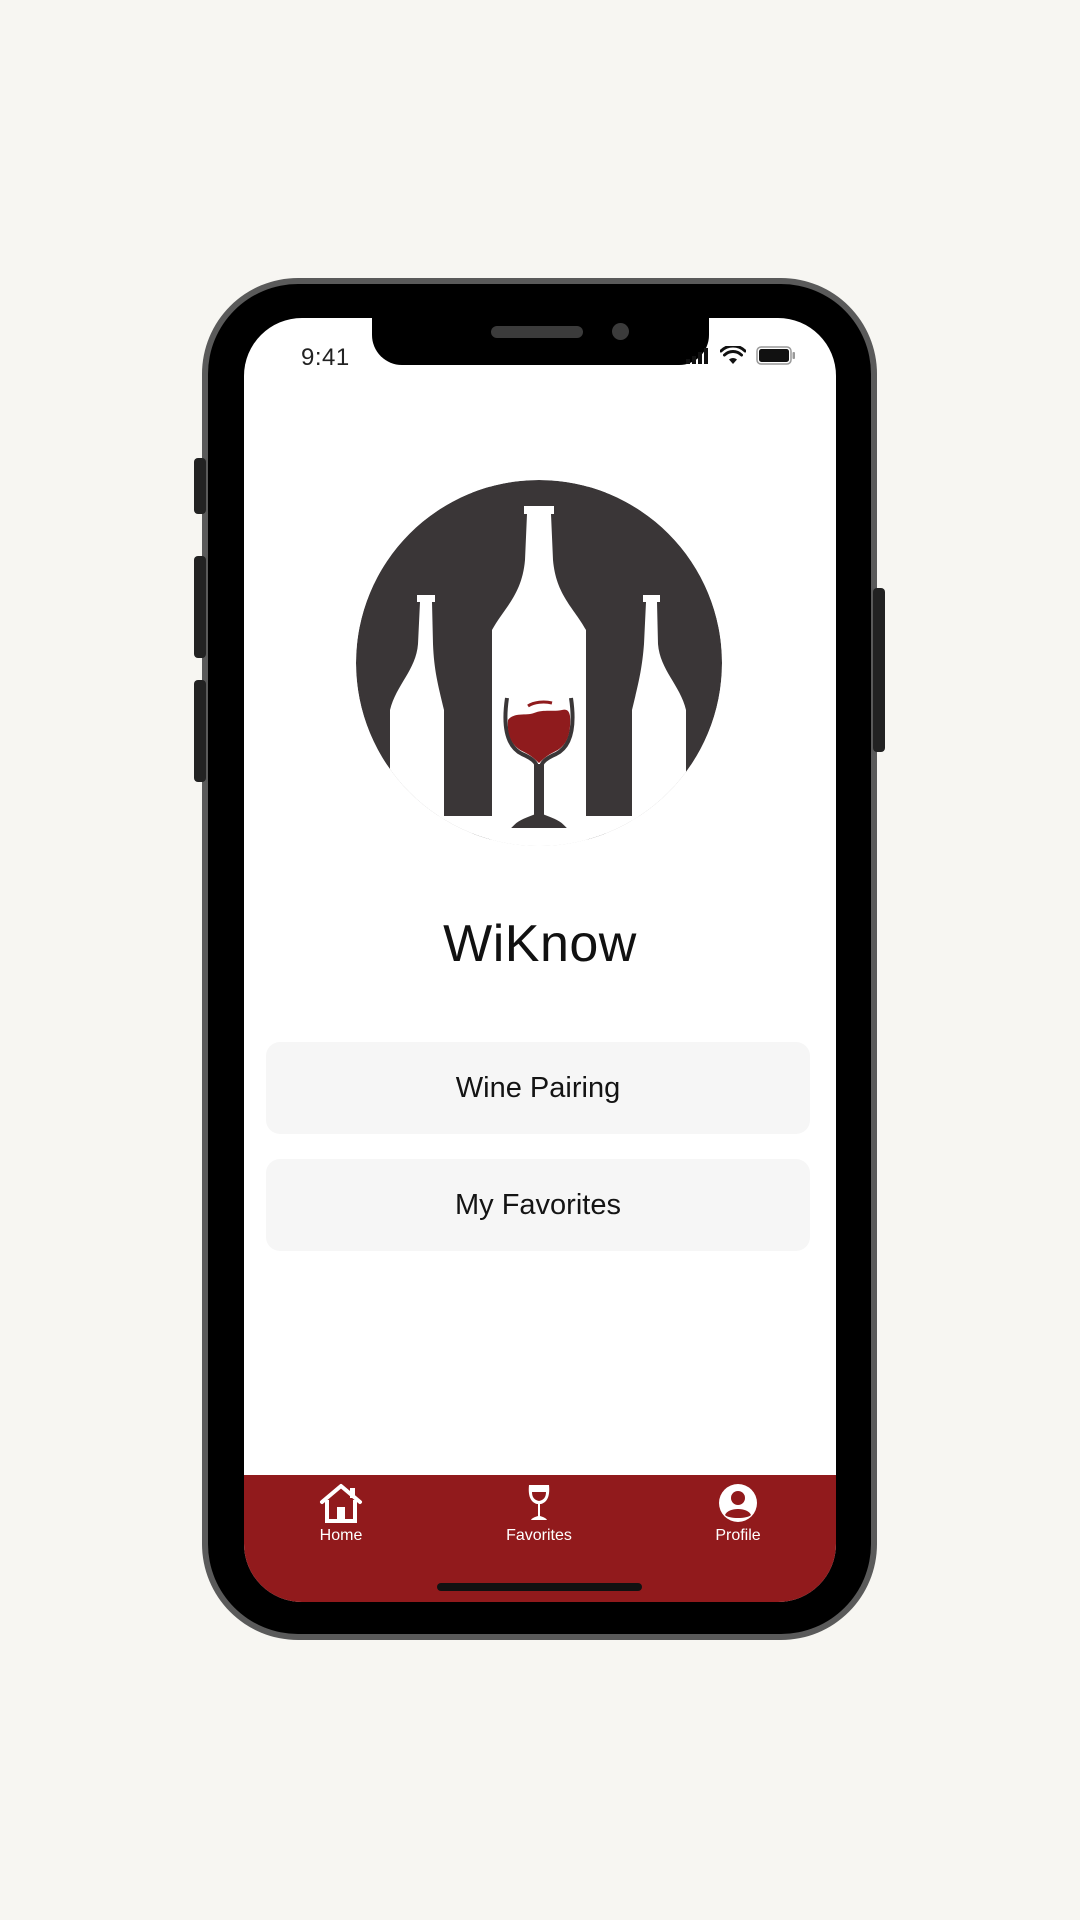 This screenshot has height=1920, width=1080. Describe the element at coordinates (538, 1205) in the screenshot. I see `my-favorites-button: My Favorites` at that location.